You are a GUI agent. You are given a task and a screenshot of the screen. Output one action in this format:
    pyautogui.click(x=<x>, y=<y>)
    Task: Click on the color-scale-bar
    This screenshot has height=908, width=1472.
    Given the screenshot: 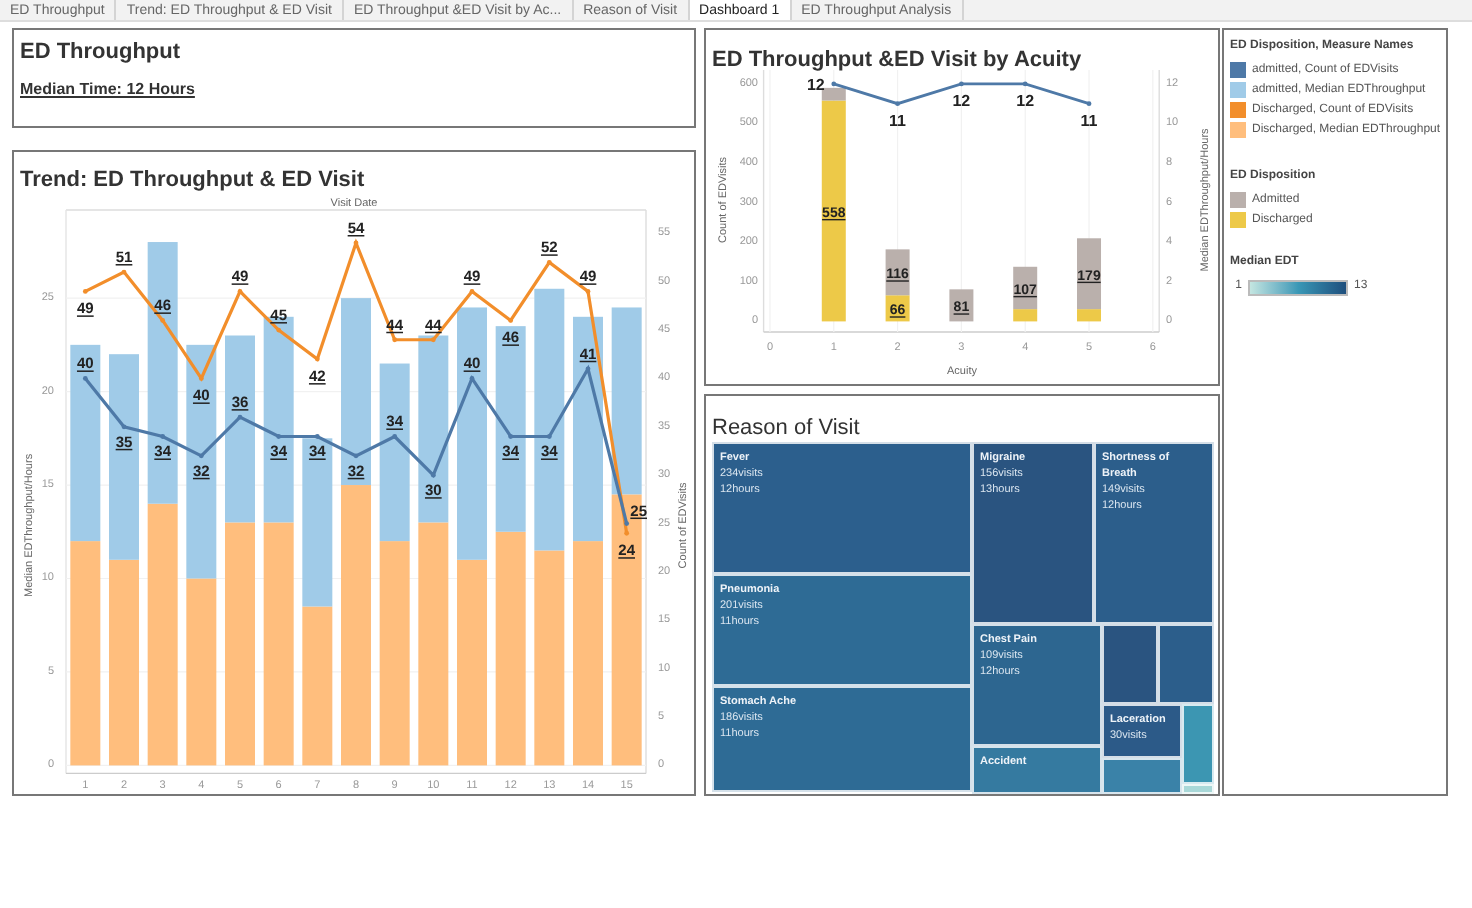 What is the action you would take?
    pyautogui.click(x=1298, y=287)
    